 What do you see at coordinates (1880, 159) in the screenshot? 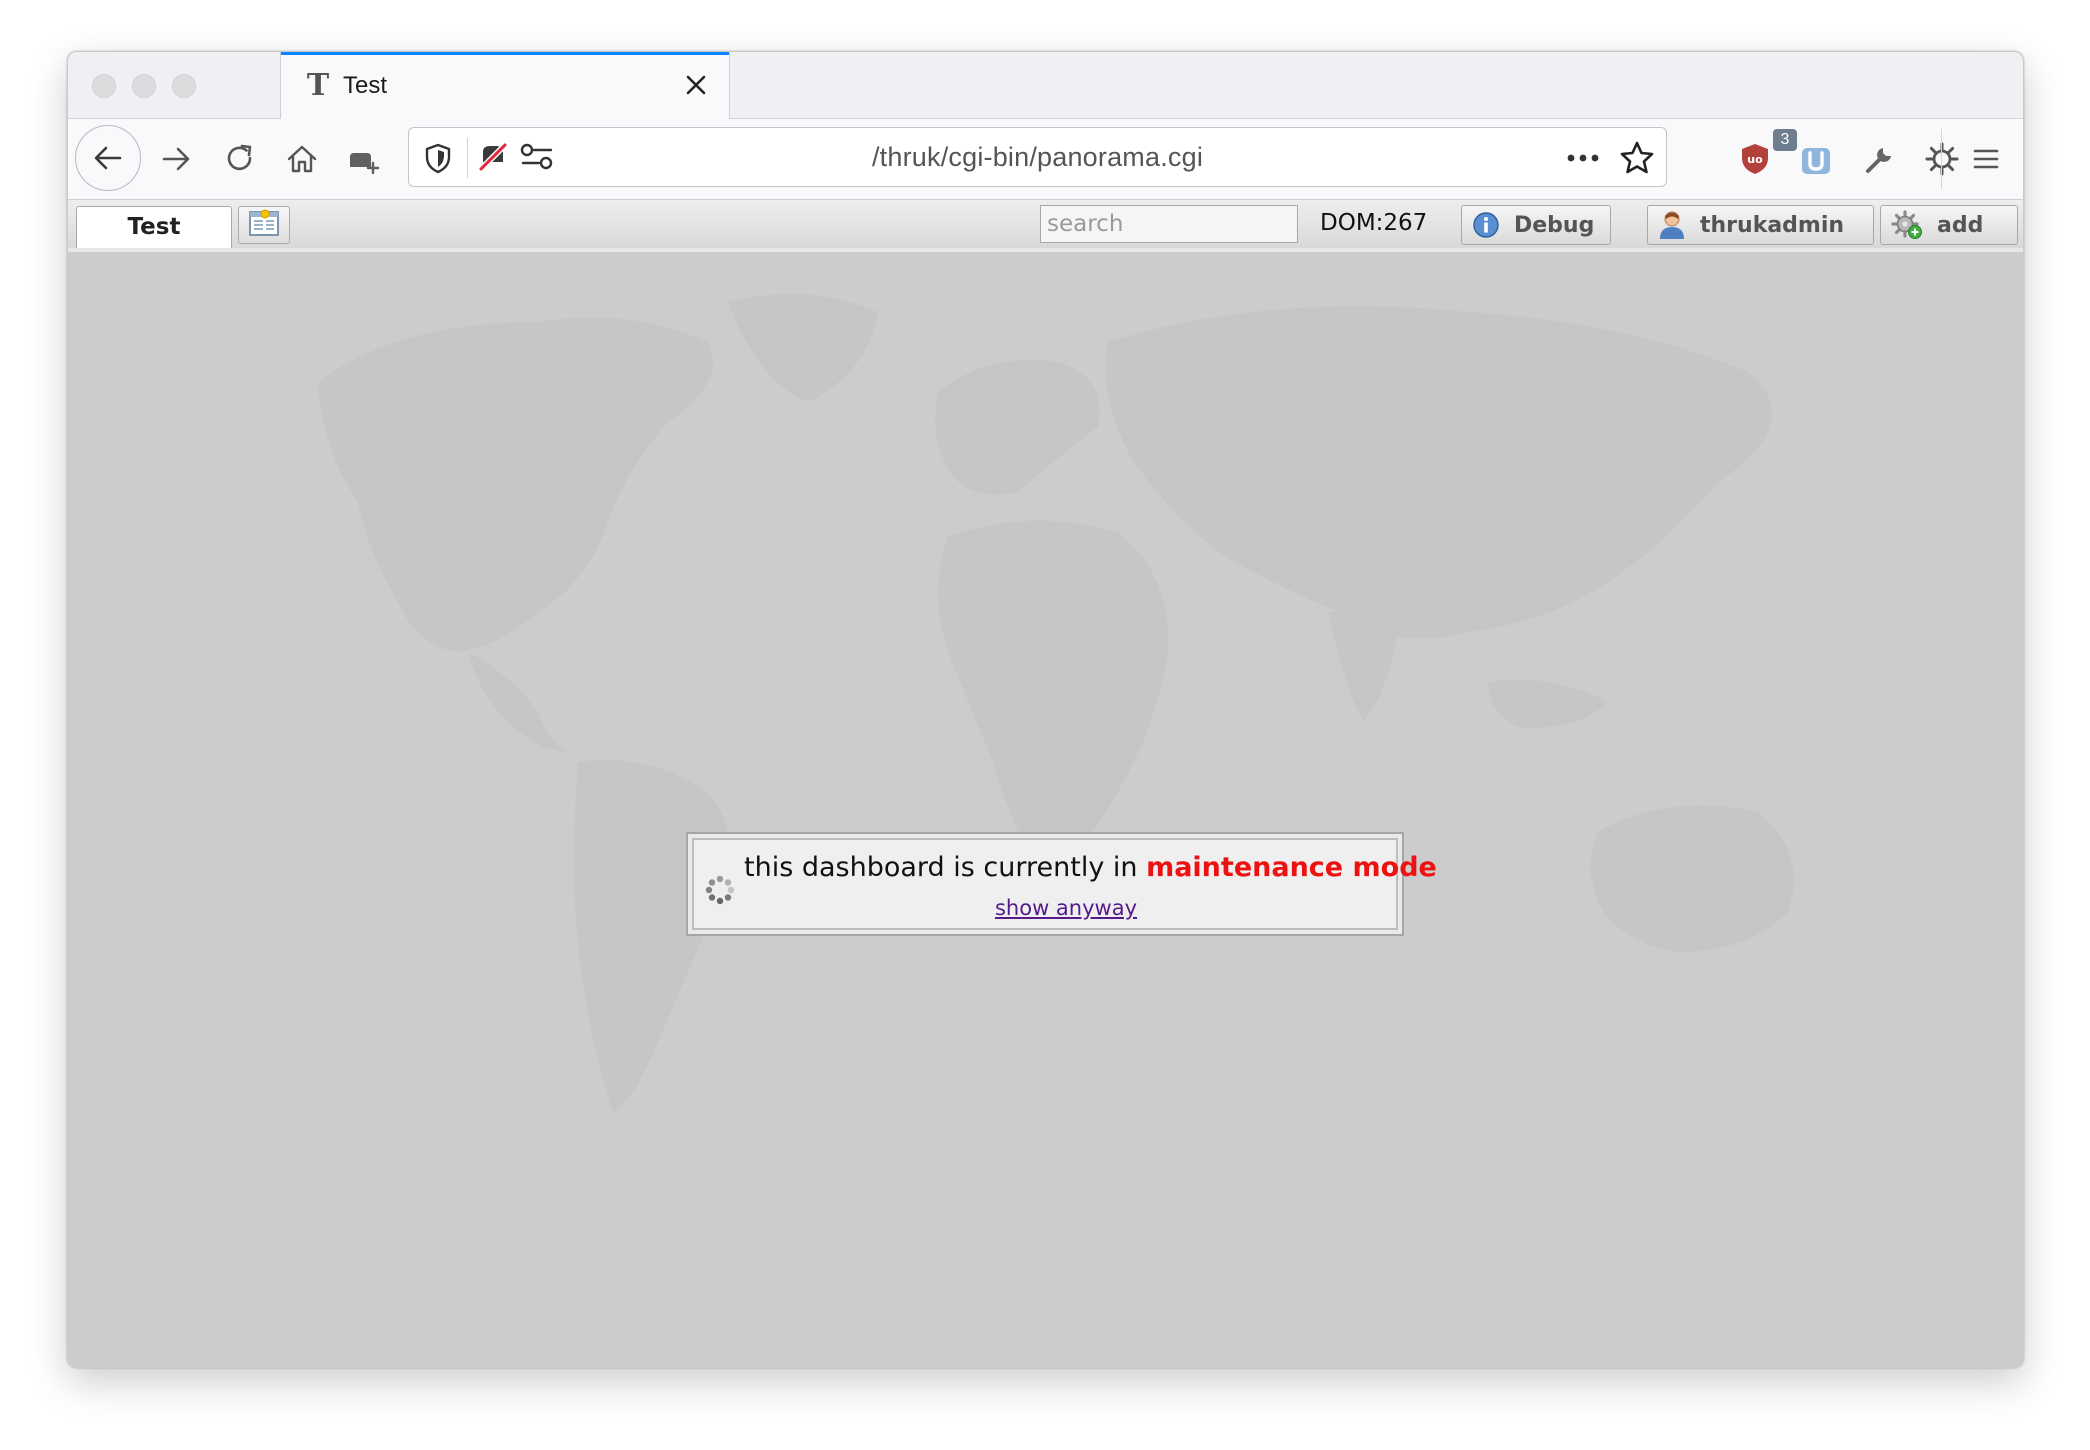
I see `wrench-icon` at bounding box center [1880, 159].